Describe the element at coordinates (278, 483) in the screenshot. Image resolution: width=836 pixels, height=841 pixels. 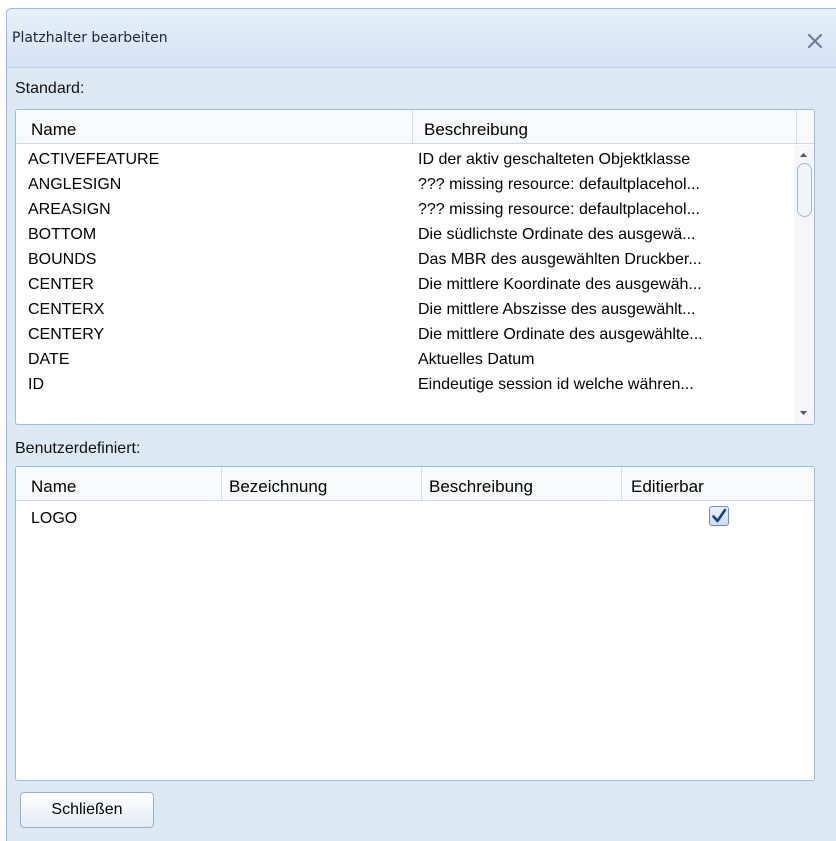
I see `column-header-label: Bezeichnung` at that location.